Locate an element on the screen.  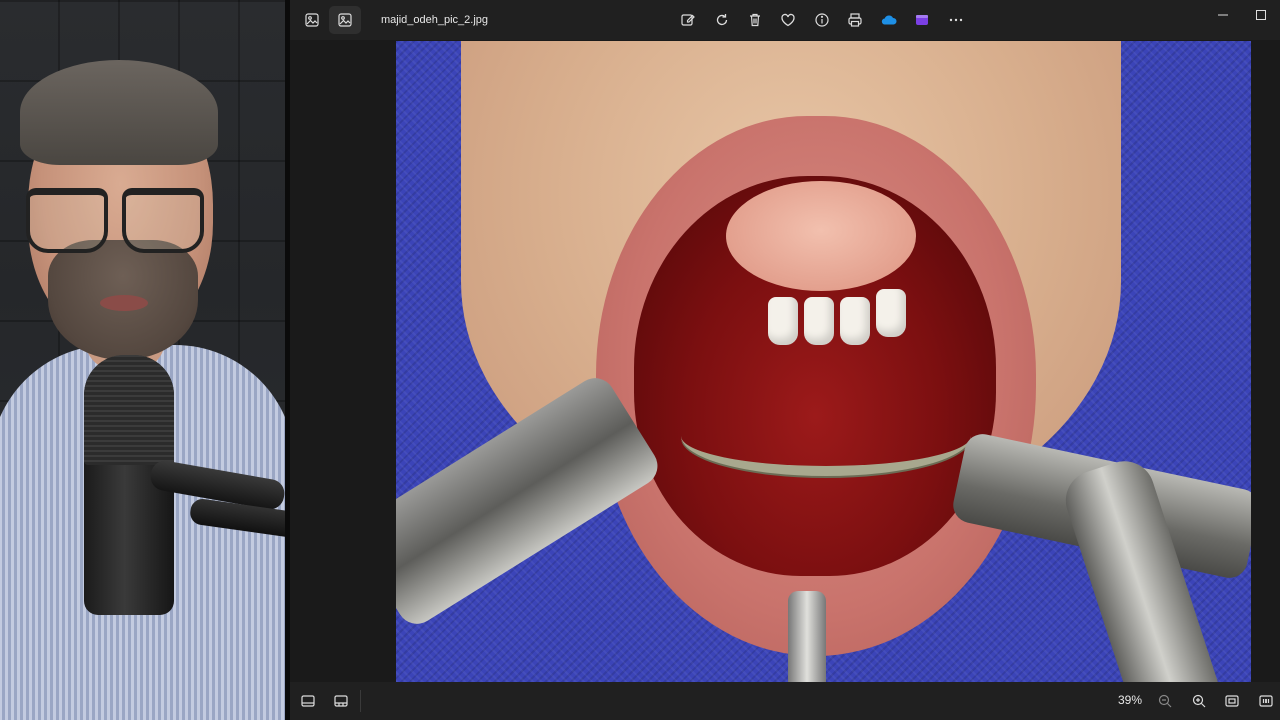
gallery-icon is located at coordinates (312, 20).